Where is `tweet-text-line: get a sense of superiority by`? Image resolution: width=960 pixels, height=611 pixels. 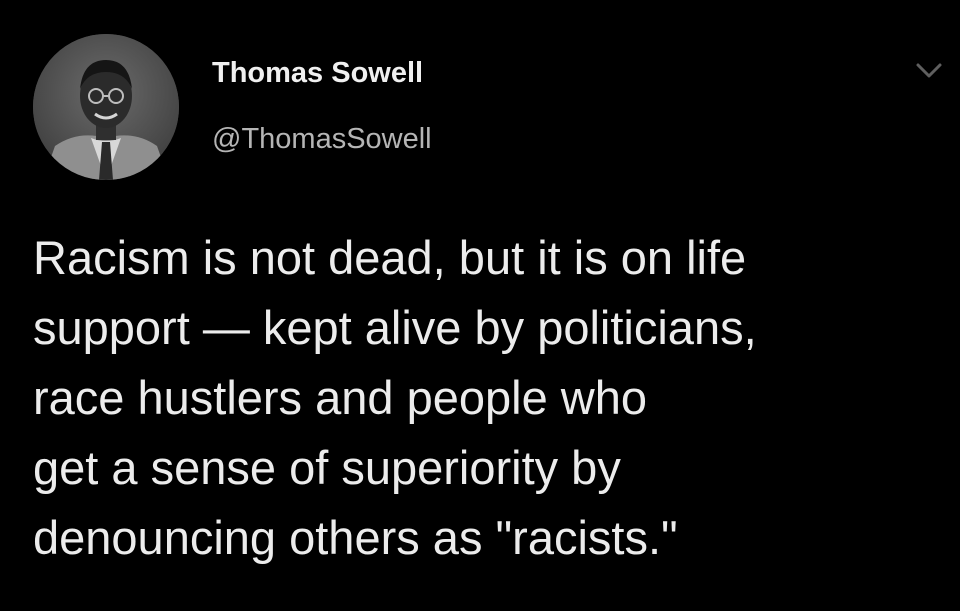 tweet-text-line: get a sense of superiority by is located at coordinates (327, 467).